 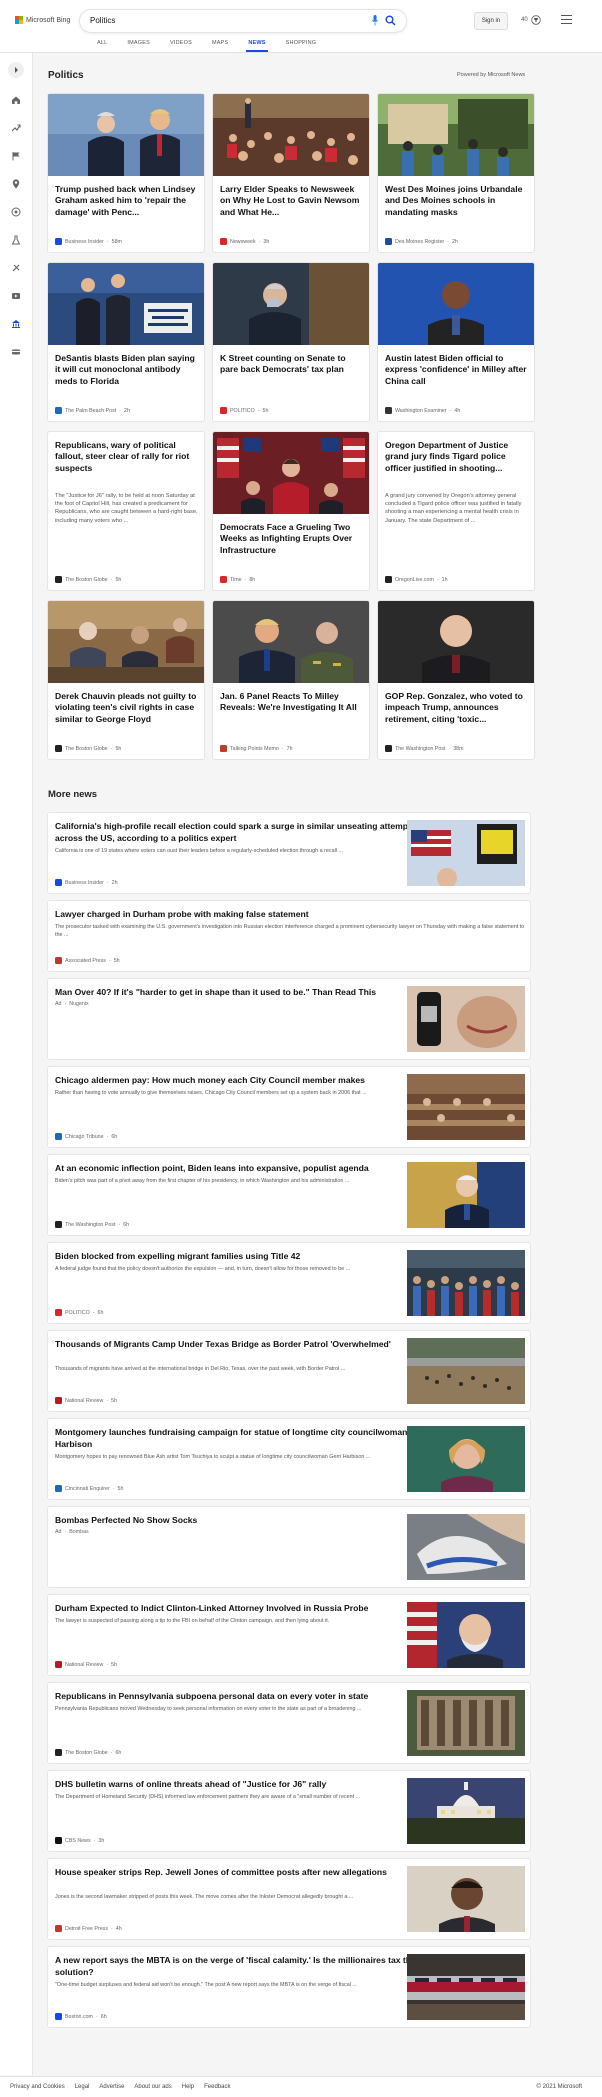 What do you see at coordinates (16, 268) in the screenshot?
I see `sports-icon` at bounding box center [16, 268].